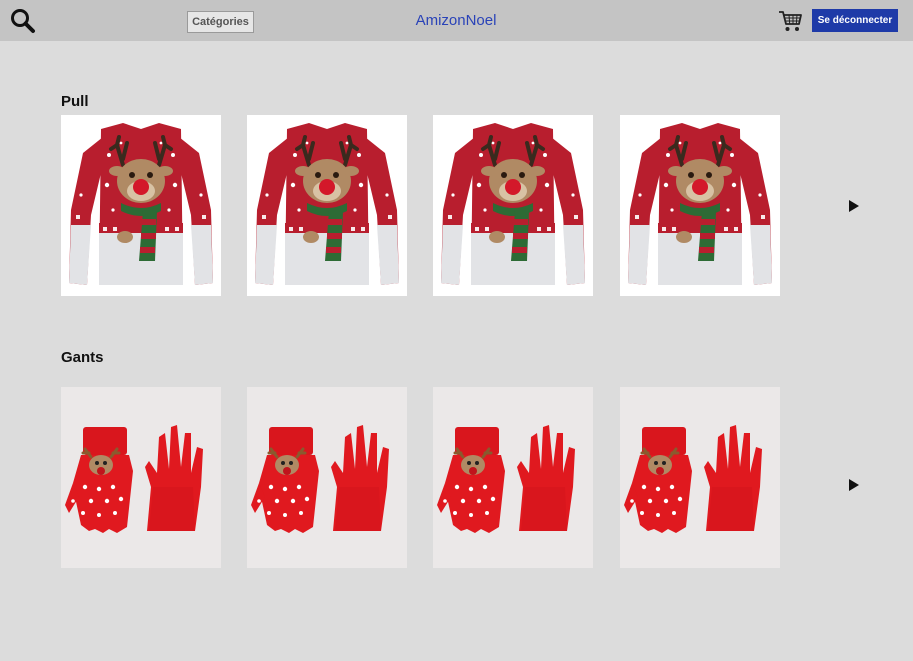 This screenshot has height=661, width=913. What do you see at coordinates (790, 21) in the screenshot?
I see `cart-icon` at bounding box center [790, 21].